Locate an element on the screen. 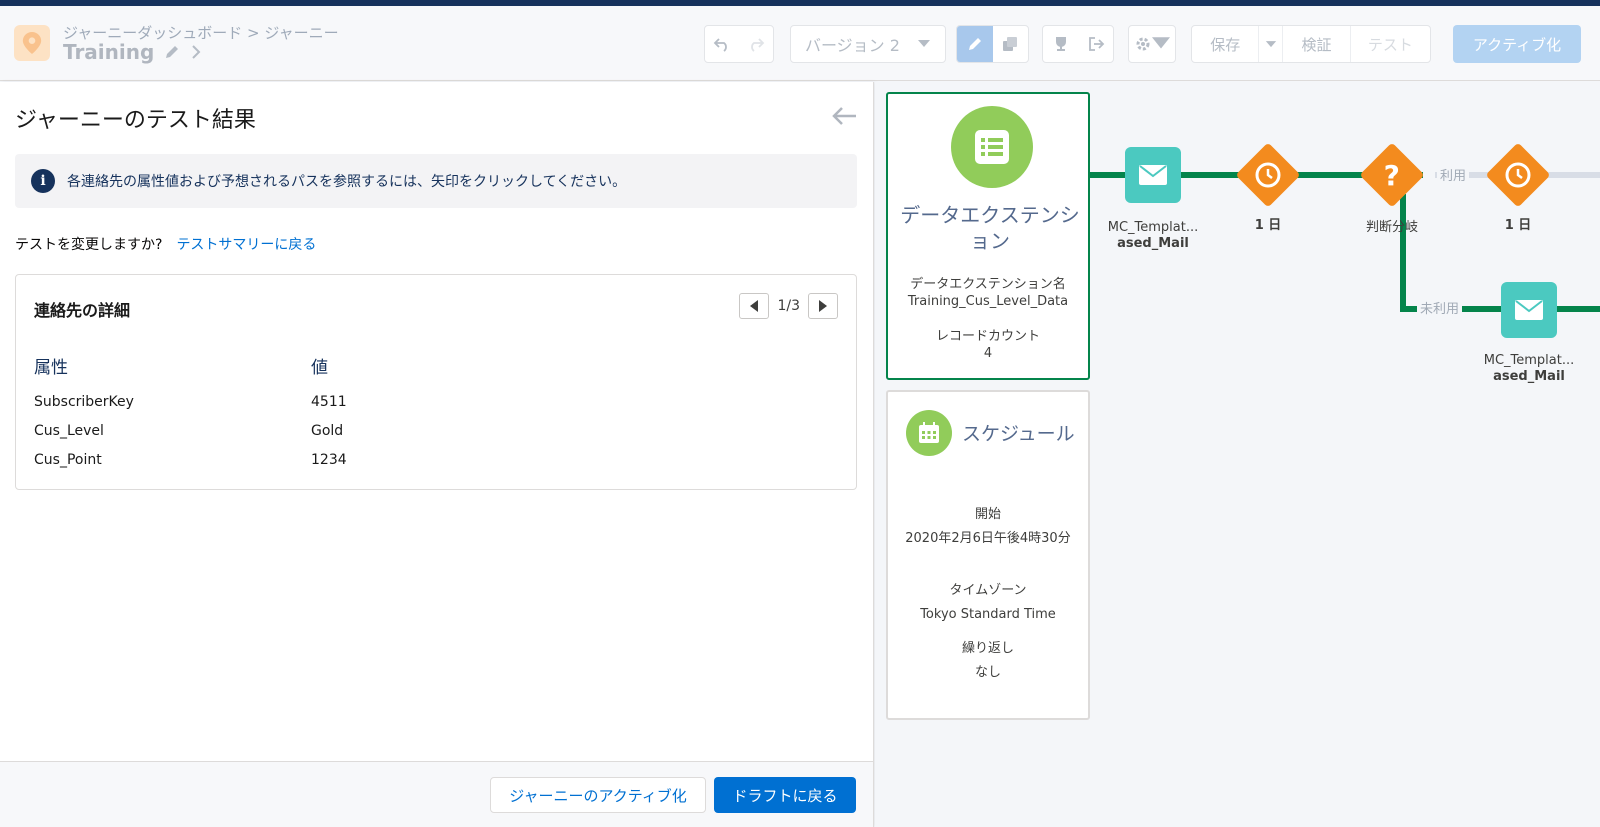  record-count: レコードカウント 4 is located at coordinates (988, 345).